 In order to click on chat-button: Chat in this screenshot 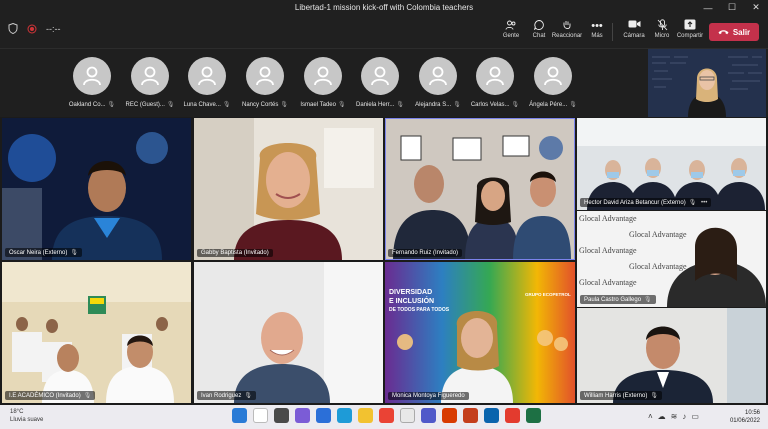, I will do `click(539, 29)`.